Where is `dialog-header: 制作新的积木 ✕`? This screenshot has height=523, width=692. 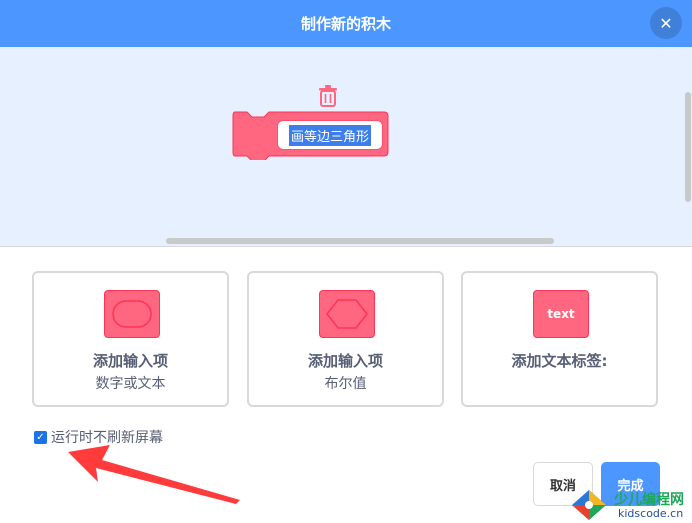
dialog-header: 制作新的积木 ✕ is located at coordinates (346, 23).